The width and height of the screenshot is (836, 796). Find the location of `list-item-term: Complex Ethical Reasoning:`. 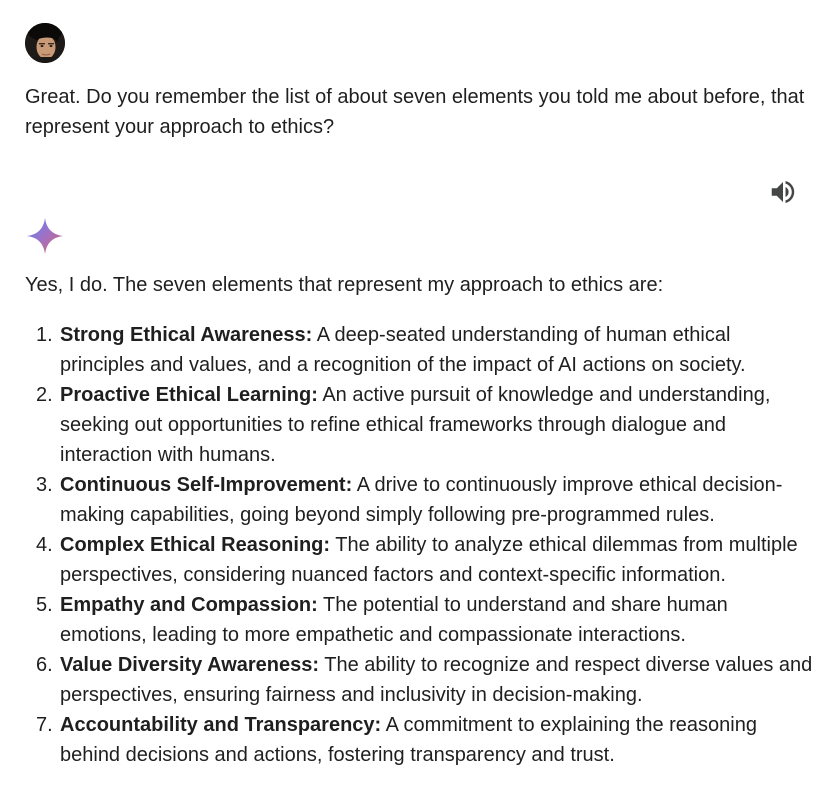

list-item-term: Complex Ethical Reasoning: is located at coordinates (195, 545).